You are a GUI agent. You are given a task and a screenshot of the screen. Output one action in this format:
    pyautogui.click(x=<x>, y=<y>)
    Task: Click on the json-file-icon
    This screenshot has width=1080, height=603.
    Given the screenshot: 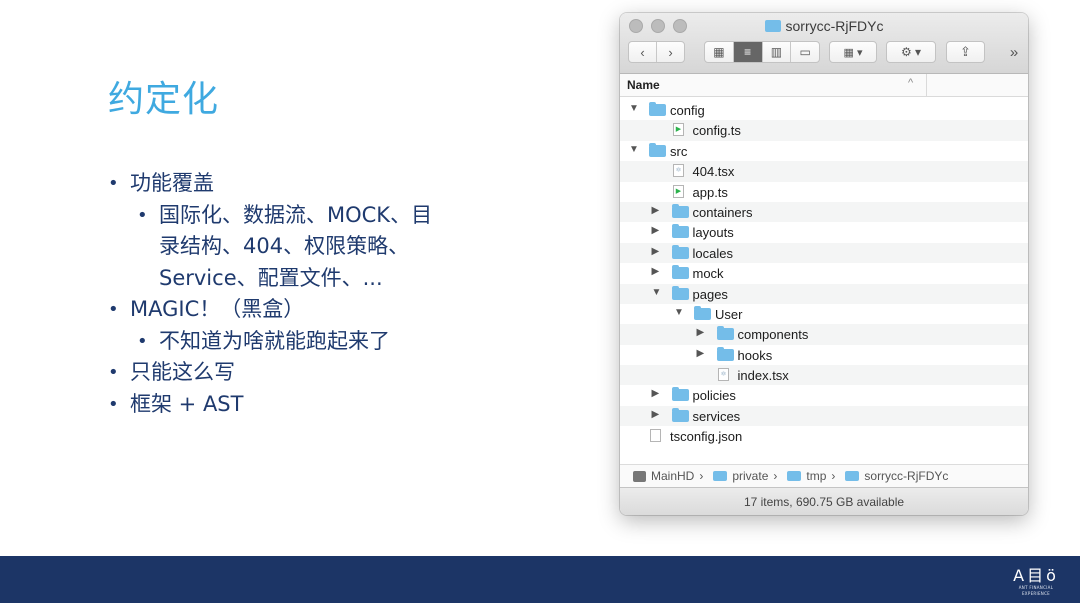 What is the action you would take?
    pyautogui.click(x=655, y=436)
    